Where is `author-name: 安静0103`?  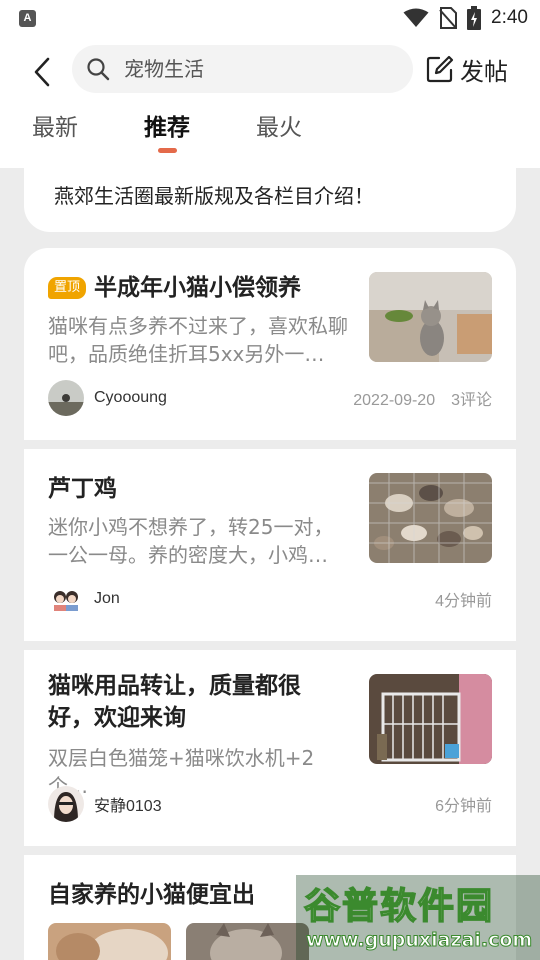
author-name: 安静0103 is located at coordinates (128, 806).